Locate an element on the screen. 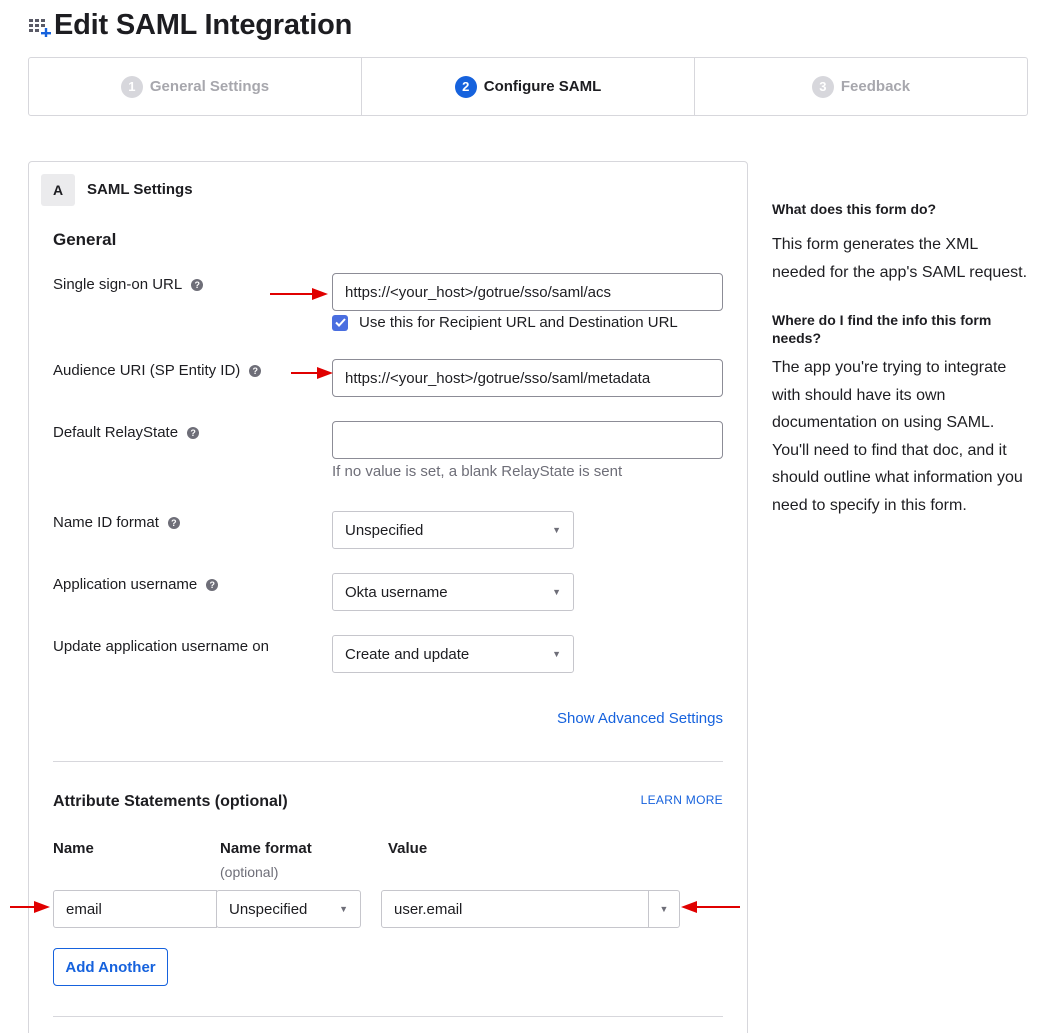 The width and height of the screenshot is (1057, 1033). column-header-name: Name is located at coordinates (73, 848).